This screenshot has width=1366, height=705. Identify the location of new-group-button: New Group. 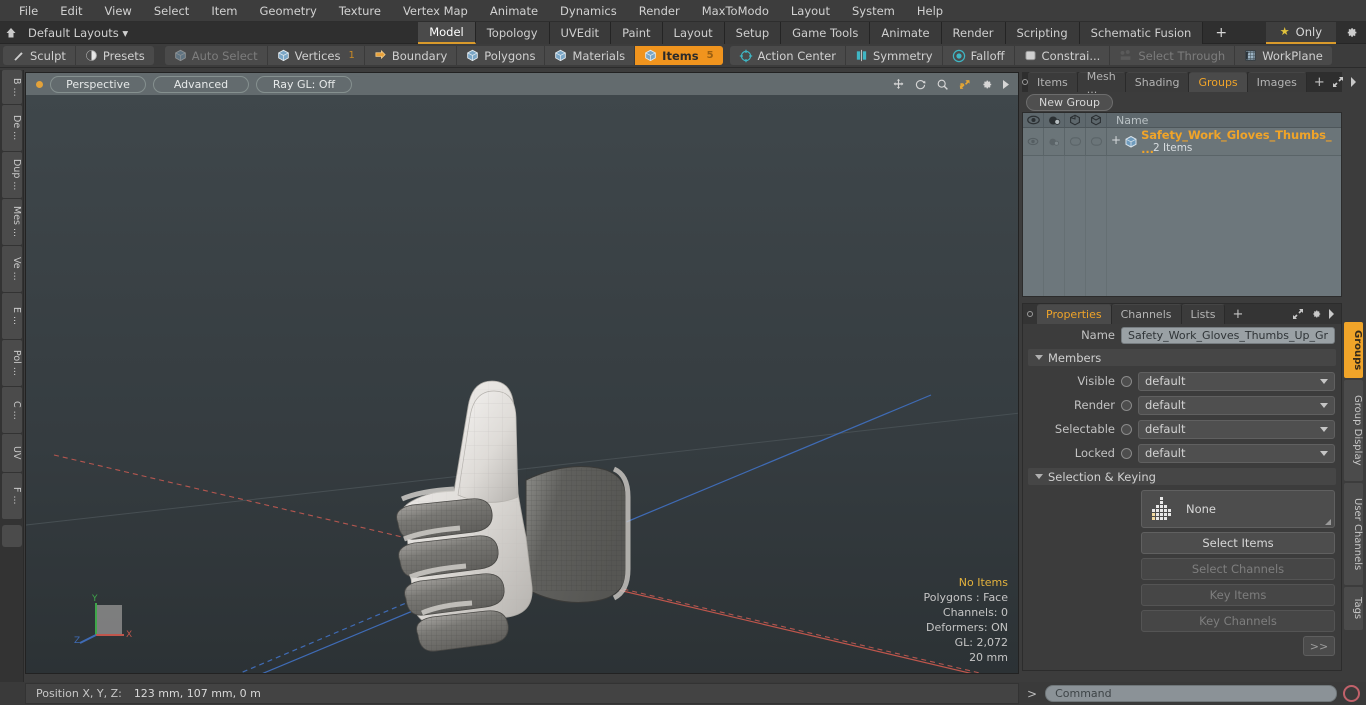
(1069, 102).